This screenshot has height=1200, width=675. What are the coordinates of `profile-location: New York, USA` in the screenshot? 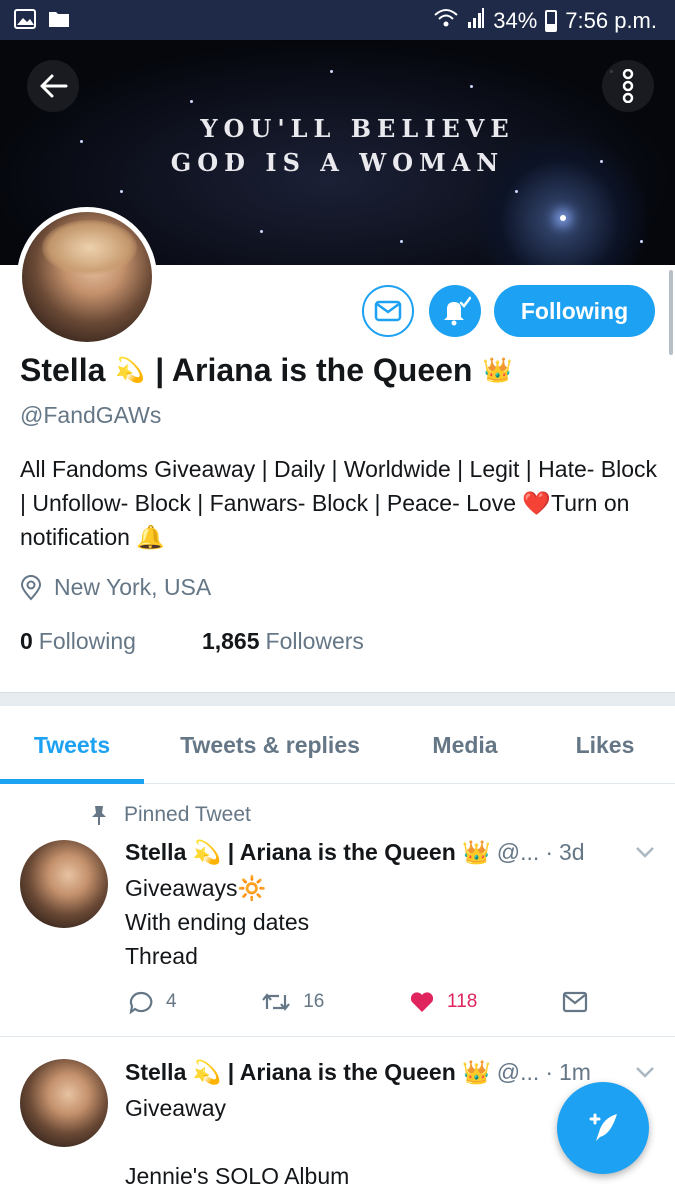 It's located at (115, 587).